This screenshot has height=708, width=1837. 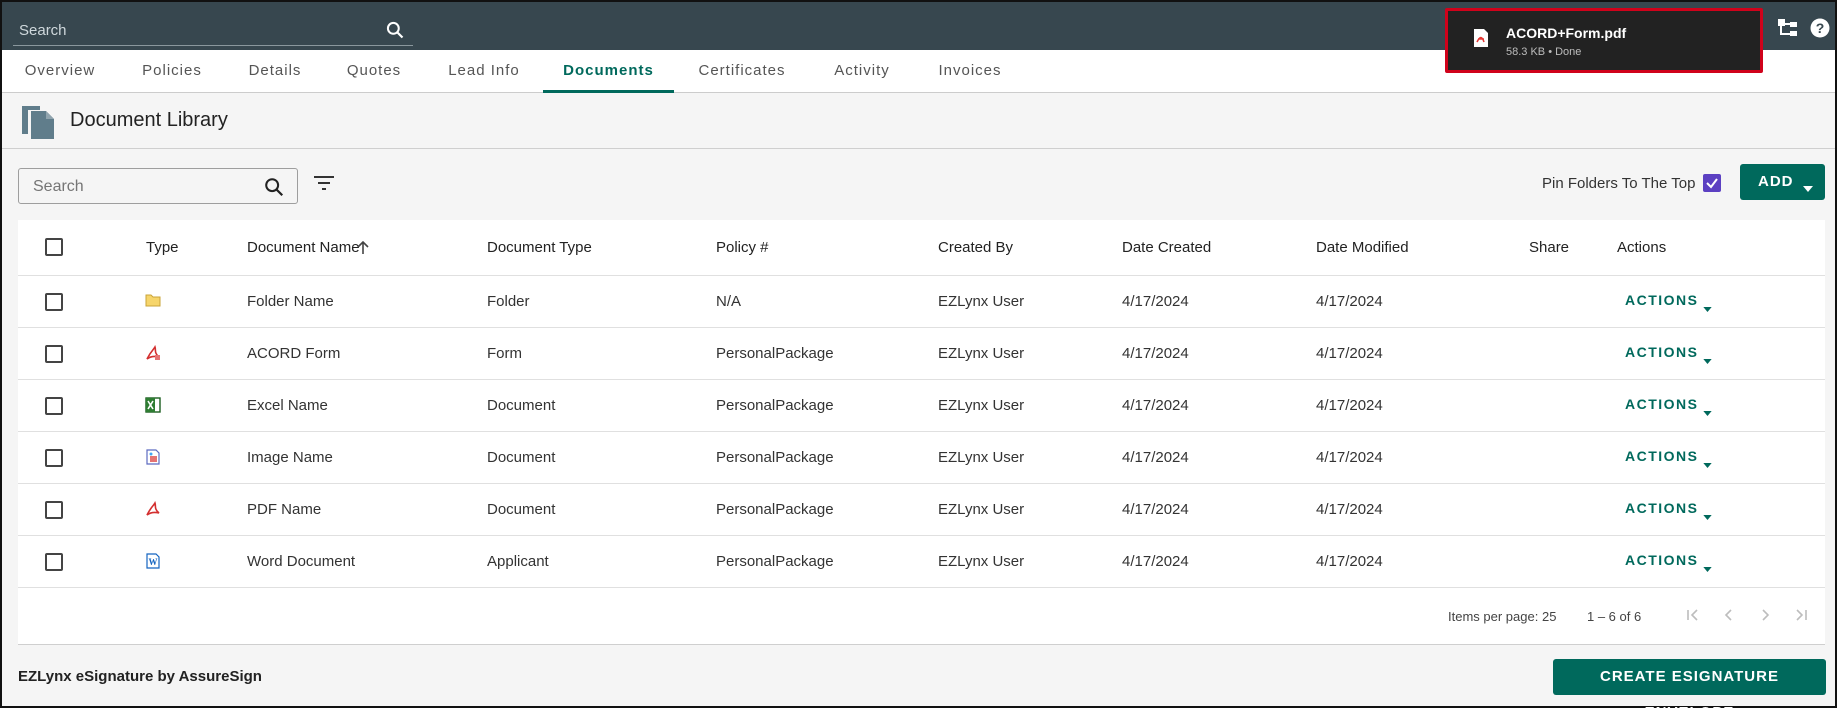 I want to click on folder-icon, so click(x=153, y=302).